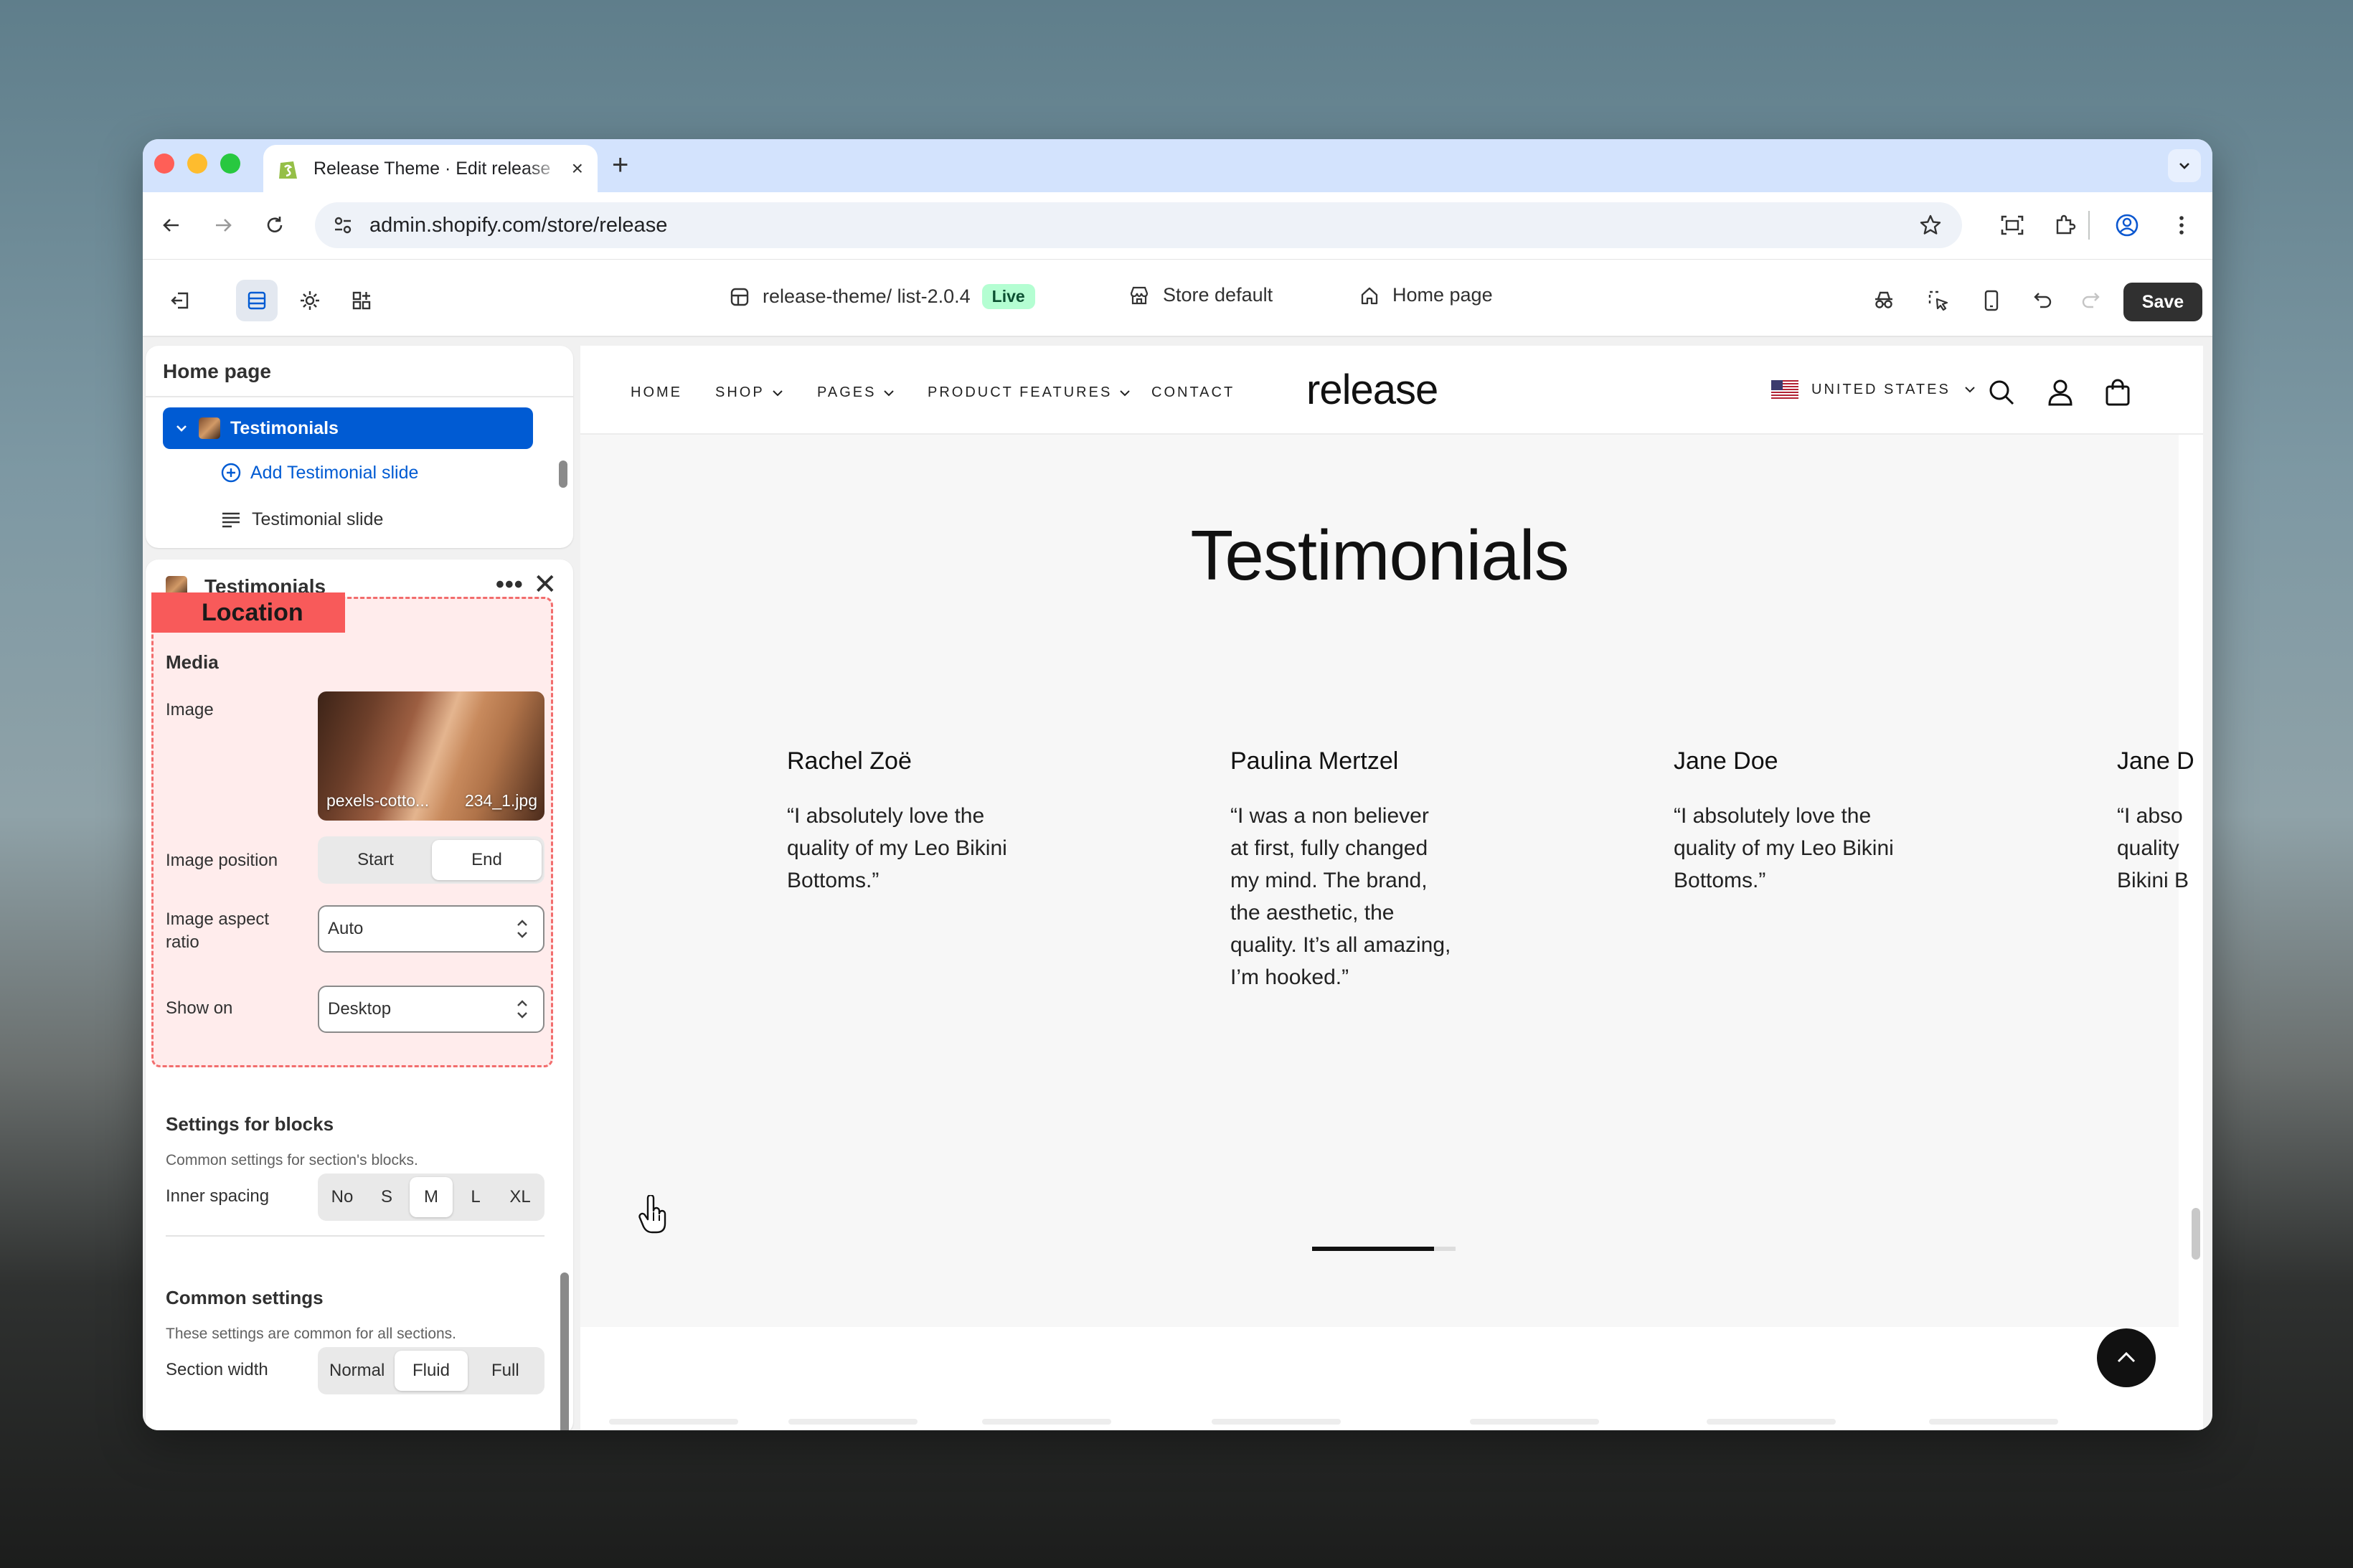 This screenshot has width=2353, height=1568. What do you see at coordinates (346, 929) in the screenshot?
I see `image-aspect-ratio-value: Auto` at bounding box center [346, 929].